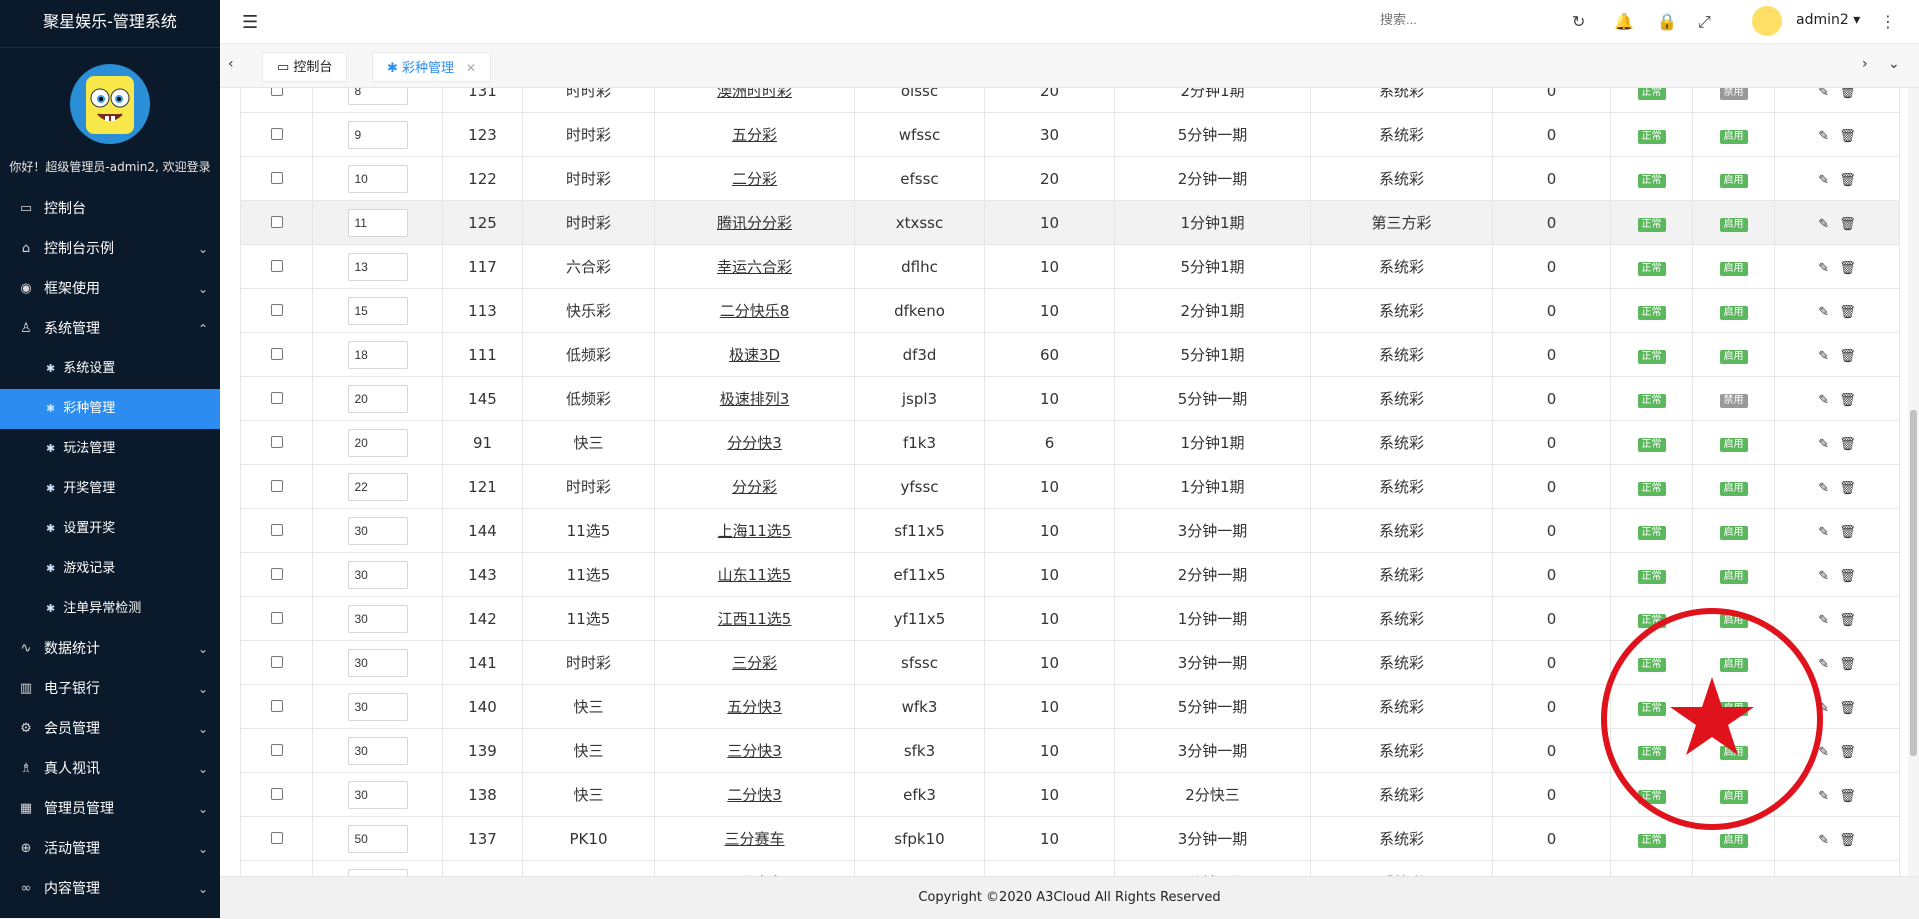  Describe the element at coordinates (110, 649) in the screenshot. I see `sidebar-item-statistics: ∿ 数据统计 ⌄` at that location.